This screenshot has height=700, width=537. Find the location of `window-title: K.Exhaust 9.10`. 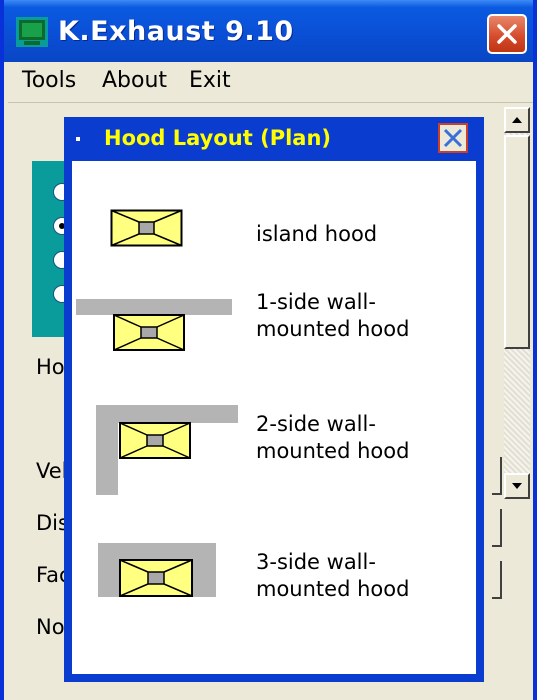

window-title: K.Exhaust 9.10 is located at coordinates (176, 31).